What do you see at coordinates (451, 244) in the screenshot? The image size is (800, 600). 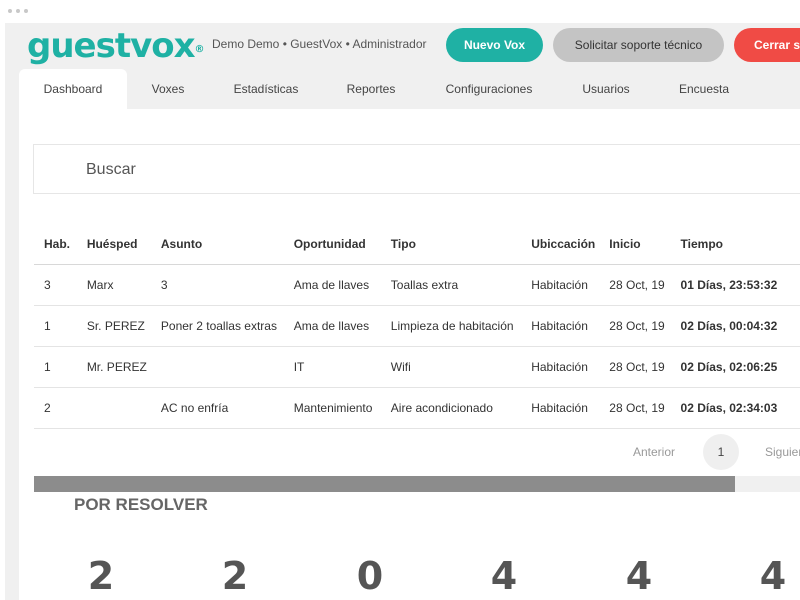 I see `col-tipo: Tipo` at bounding box center [451, 244].